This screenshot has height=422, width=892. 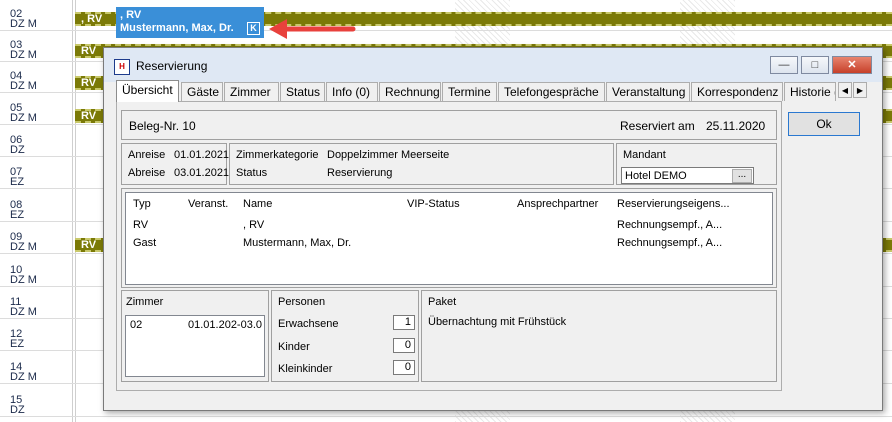 I want to click on reserviert-label: Reserviert am, so click(x=657, y=126).